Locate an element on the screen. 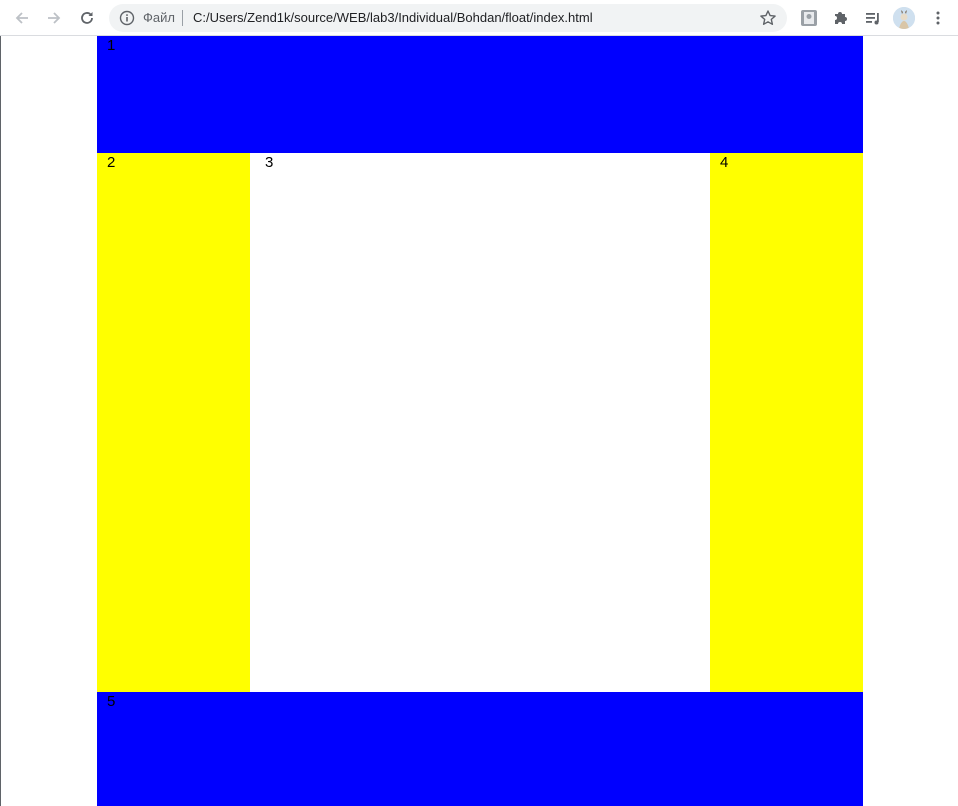 This screenshot has height=806, width=958. extensions-button is located at coordinates (841, 18).